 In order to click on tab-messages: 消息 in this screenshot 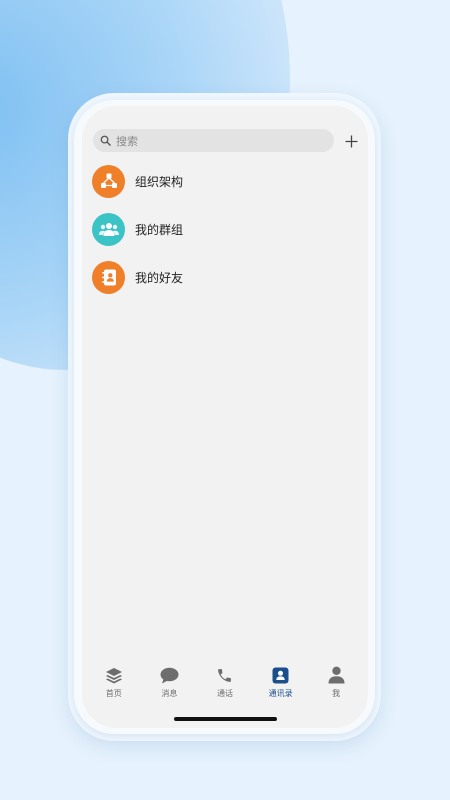, I will do `click(169, 684)`.